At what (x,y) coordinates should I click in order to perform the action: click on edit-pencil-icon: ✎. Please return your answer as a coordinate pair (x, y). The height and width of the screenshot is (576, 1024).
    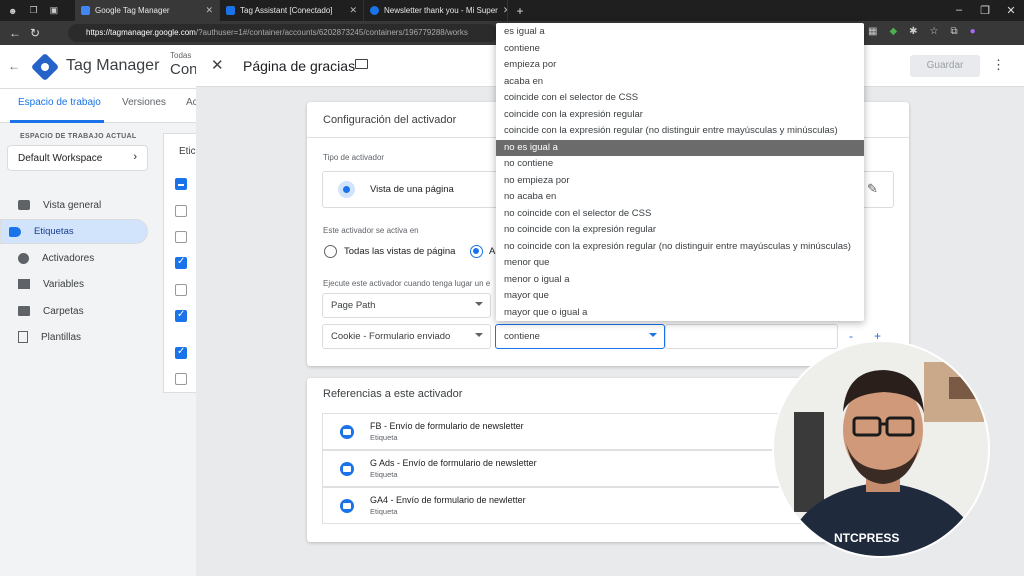
    Looking at the image, I should click on (872, 189).